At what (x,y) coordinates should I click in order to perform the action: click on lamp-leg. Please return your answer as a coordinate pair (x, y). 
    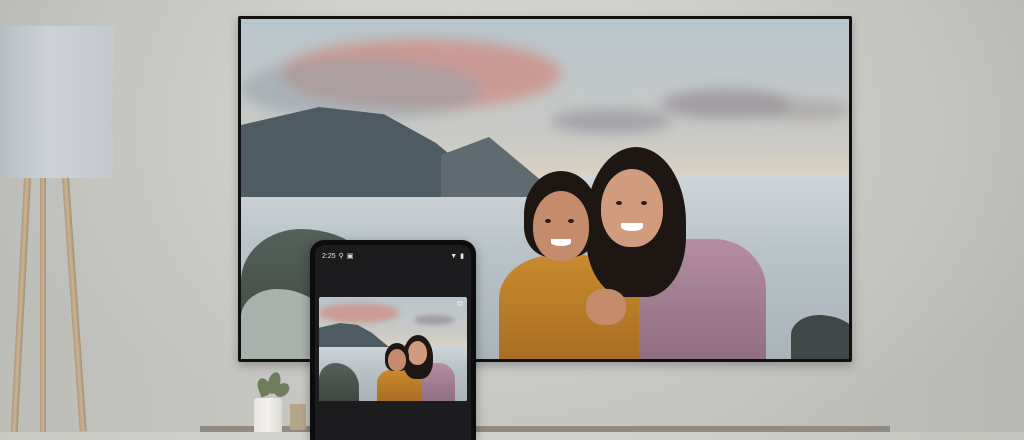
    Looking at the image, I should click on (43, 305).